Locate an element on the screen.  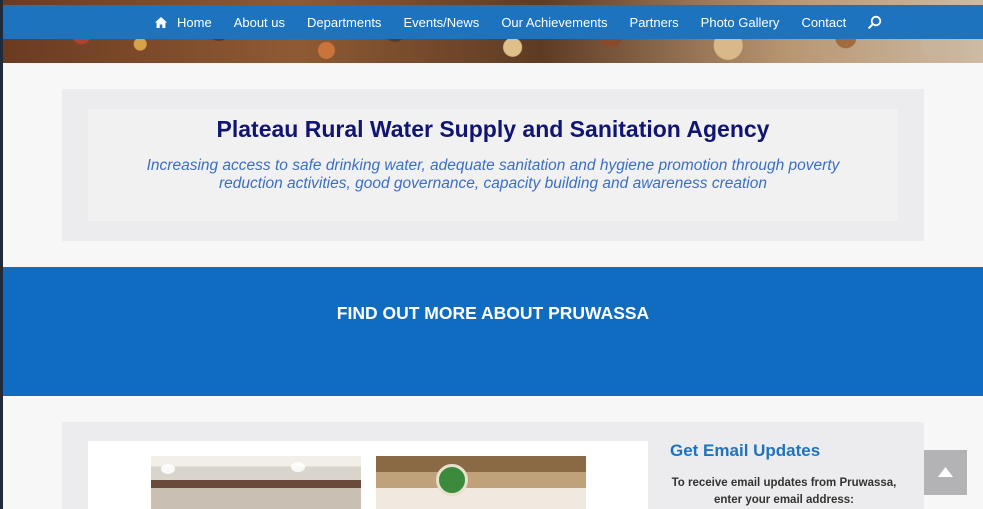
nav-item-contact: Contact is located at coordinates (823, 22).